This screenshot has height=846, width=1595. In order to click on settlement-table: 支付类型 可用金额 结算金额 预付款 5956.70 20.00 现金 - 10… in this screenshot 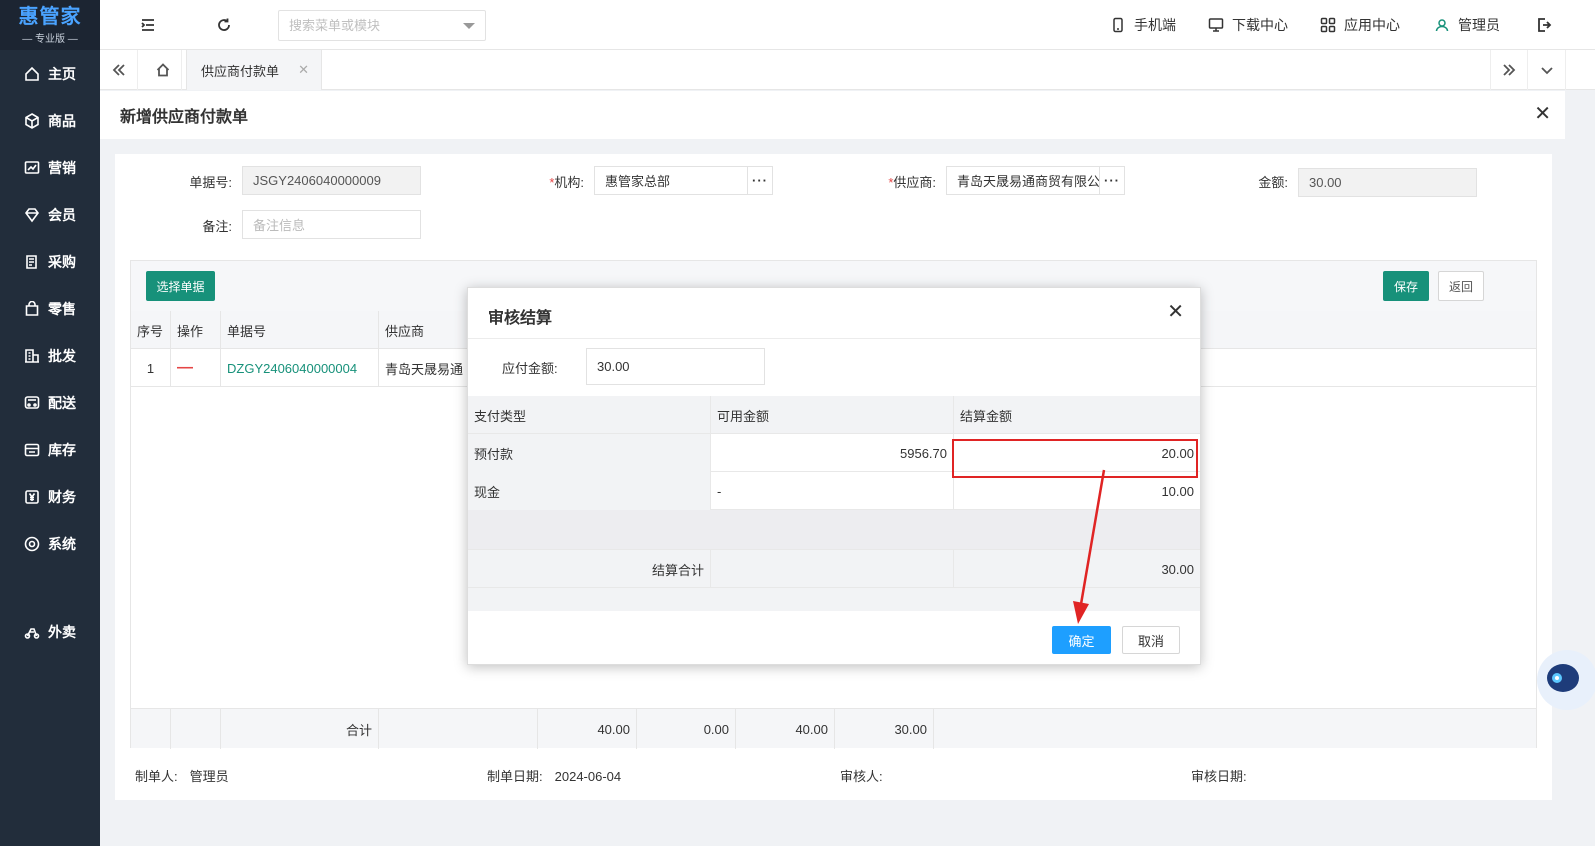, I will do `click(834, 503)`.